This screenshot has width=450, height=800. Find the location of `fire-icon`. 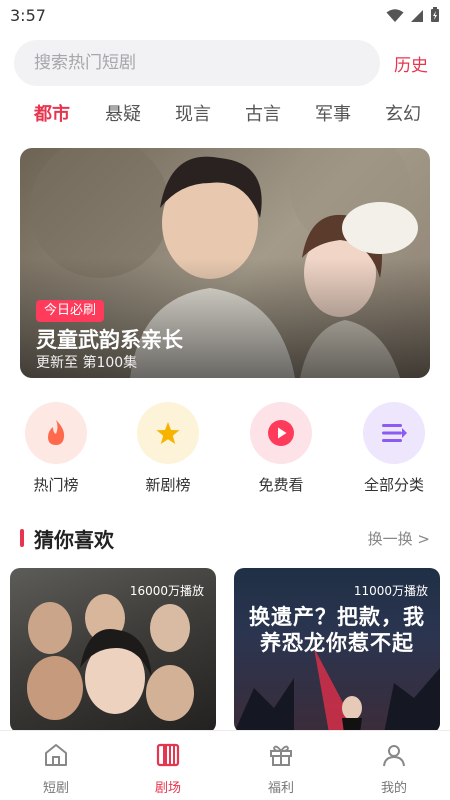

fire-icon is located at coordinates (56, 433).